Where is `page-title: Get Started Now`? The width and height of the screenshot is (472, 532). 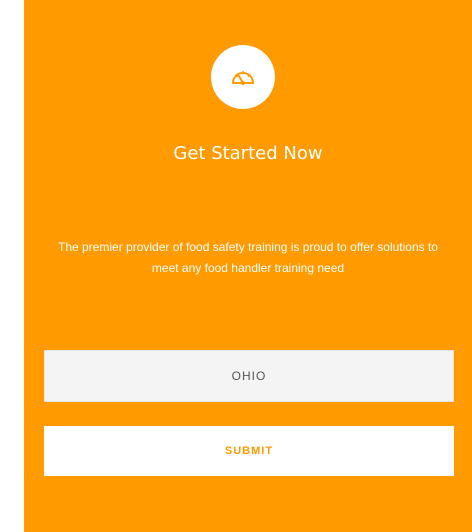
page-title: Get Started Now is located at coordinates (248, 153).